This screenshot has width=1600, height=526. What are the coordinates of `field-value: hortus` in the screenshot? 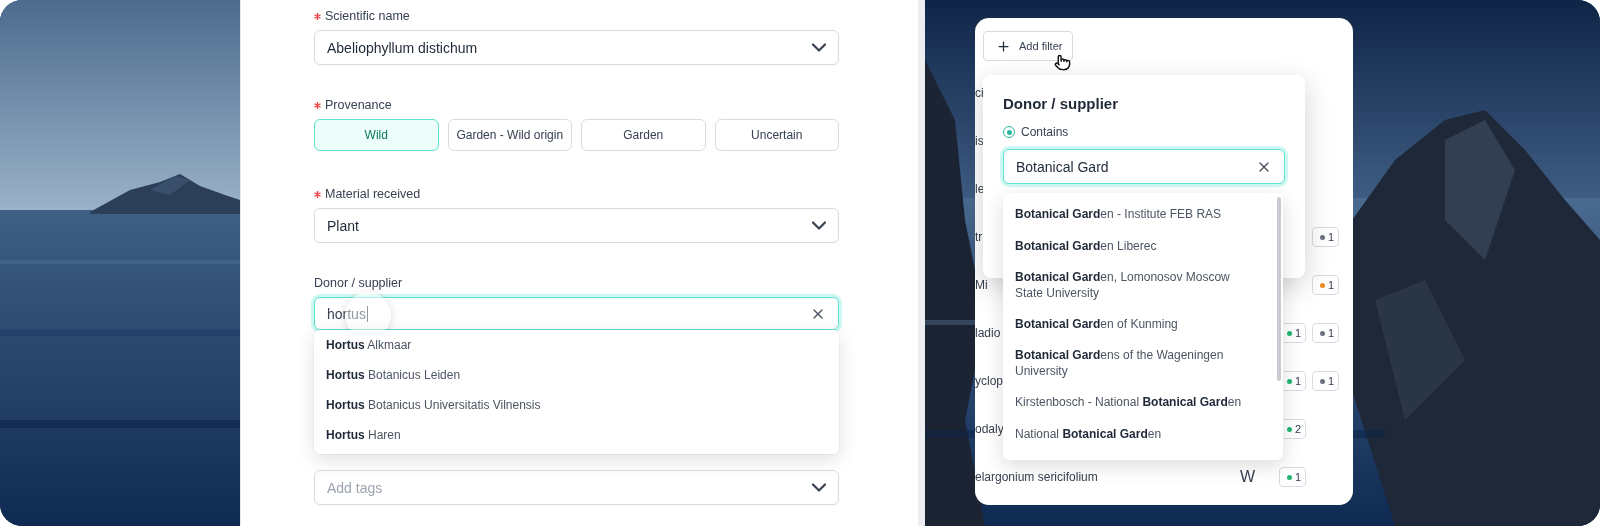 It's located at (347, 313).